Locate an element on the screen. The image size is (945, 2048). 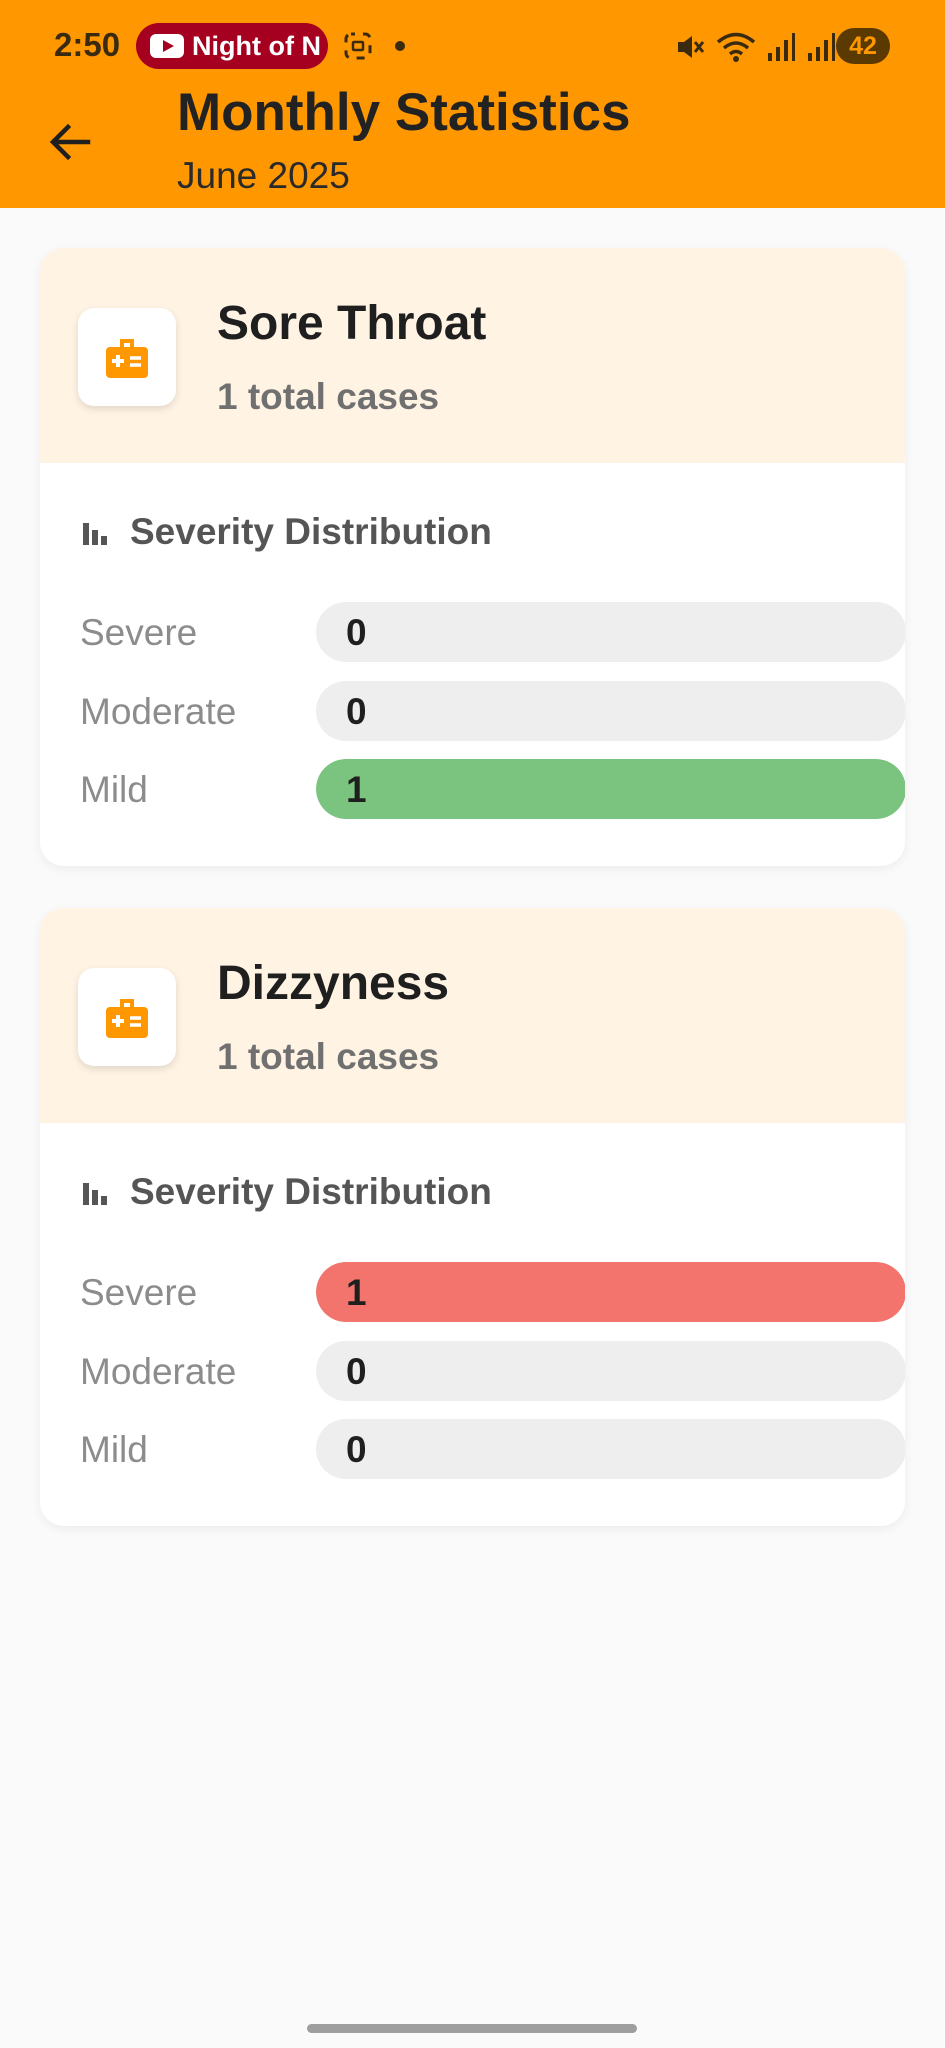
symptom-name: Sore Throat is located at coordinates (352, 323).